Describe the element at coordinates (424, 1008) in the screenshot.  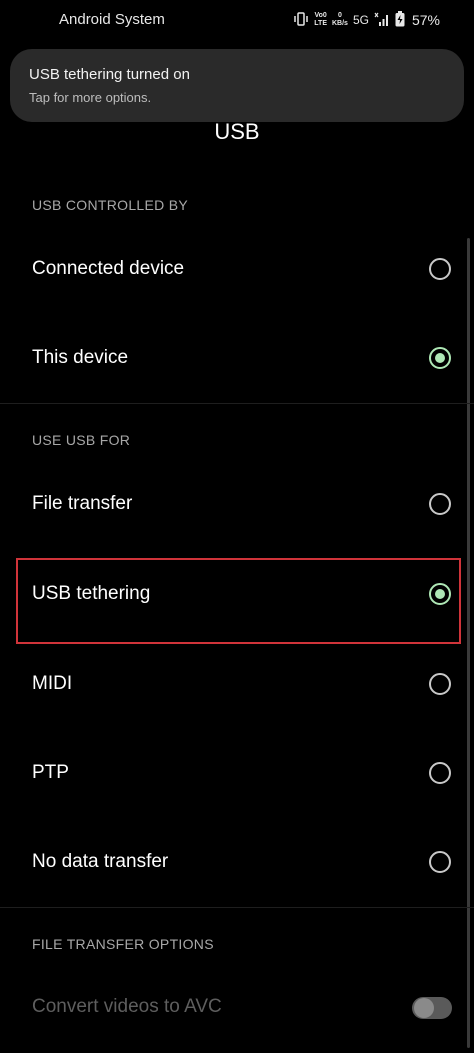
I see `toggle-thumb` at that location.